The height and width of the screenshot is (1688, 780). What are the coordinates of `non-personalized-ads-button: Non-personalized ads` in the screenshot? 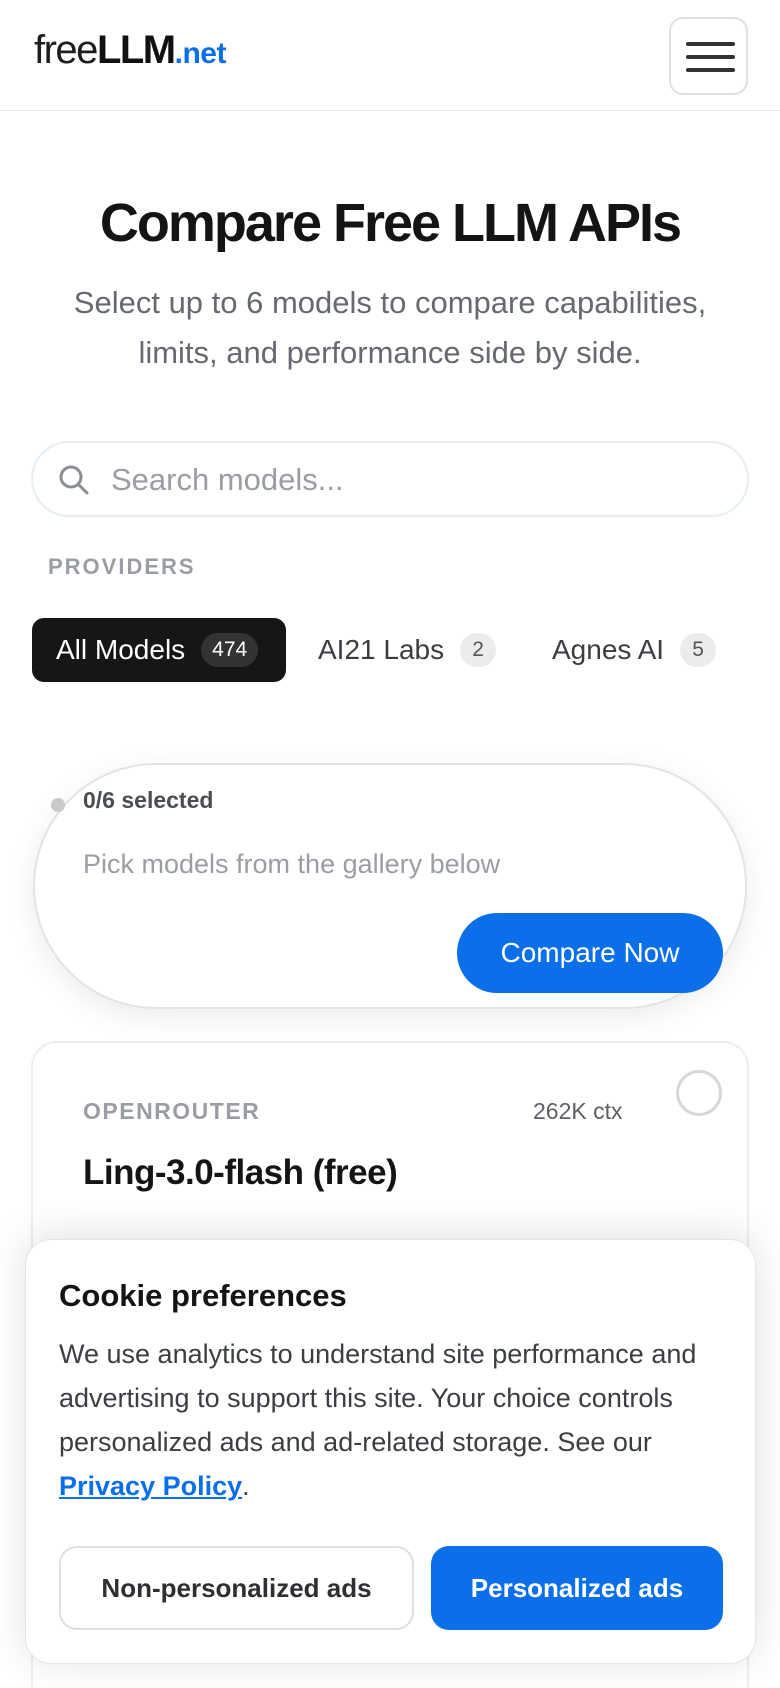 It's located at (236, 1588).